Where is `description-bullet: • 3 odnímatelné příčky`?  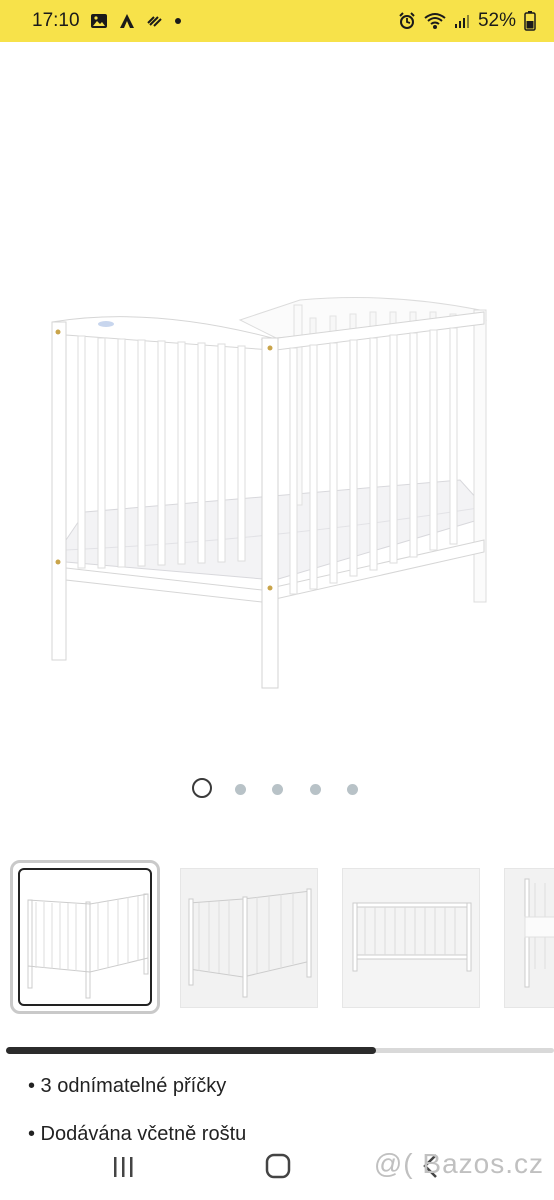 description-bullet: • 3 odnímatelné příčky is located at coordinates (127, 1086).